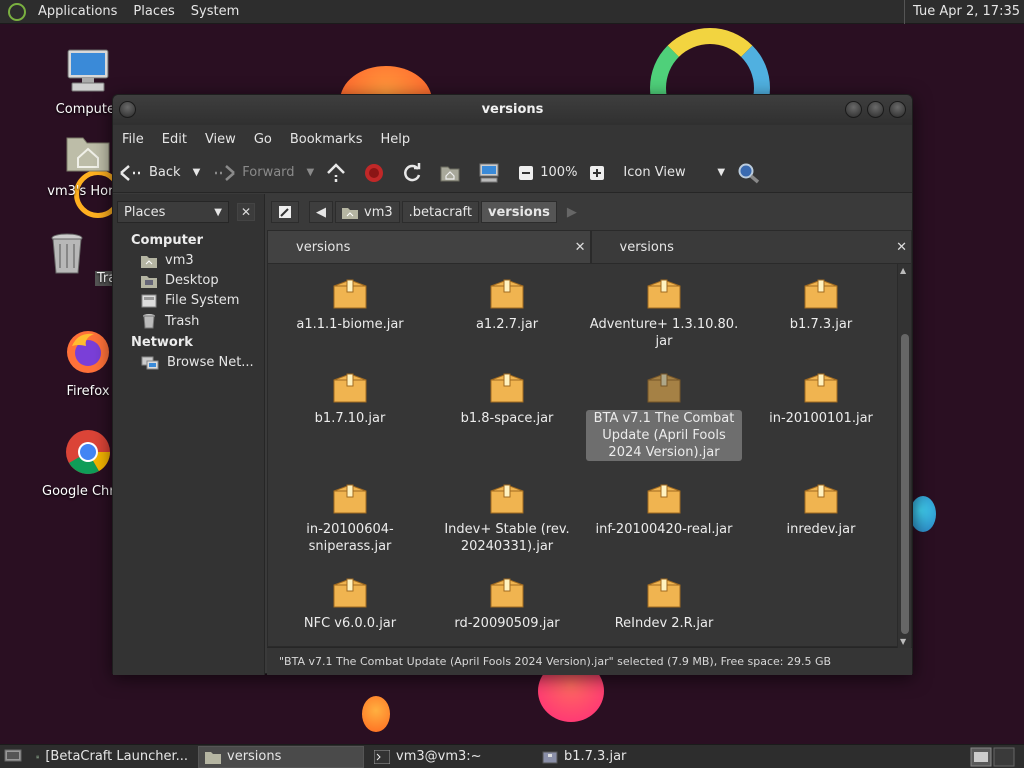  I want to click on workspace-switcher, so click(993, 757).